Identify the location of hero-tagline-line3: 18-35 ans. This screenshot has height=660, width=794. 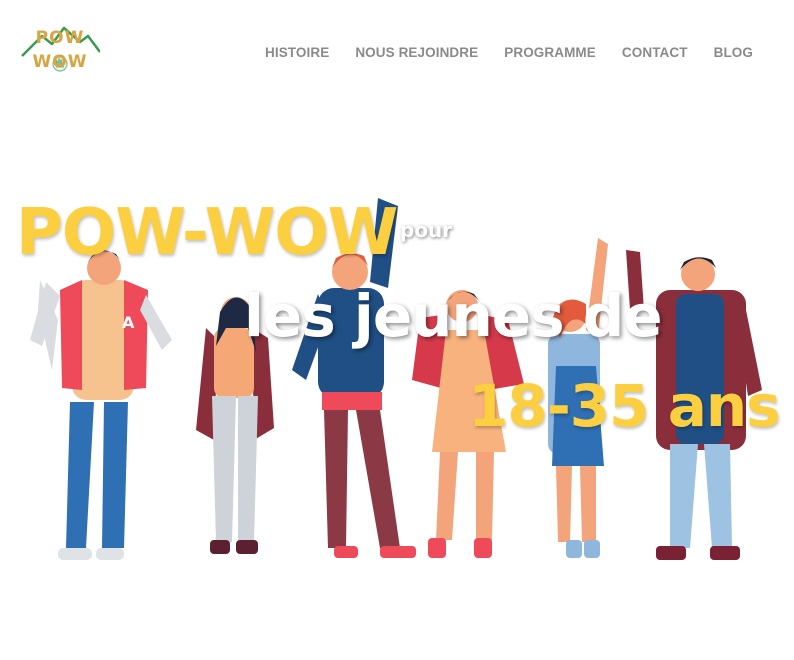
(624, 406).